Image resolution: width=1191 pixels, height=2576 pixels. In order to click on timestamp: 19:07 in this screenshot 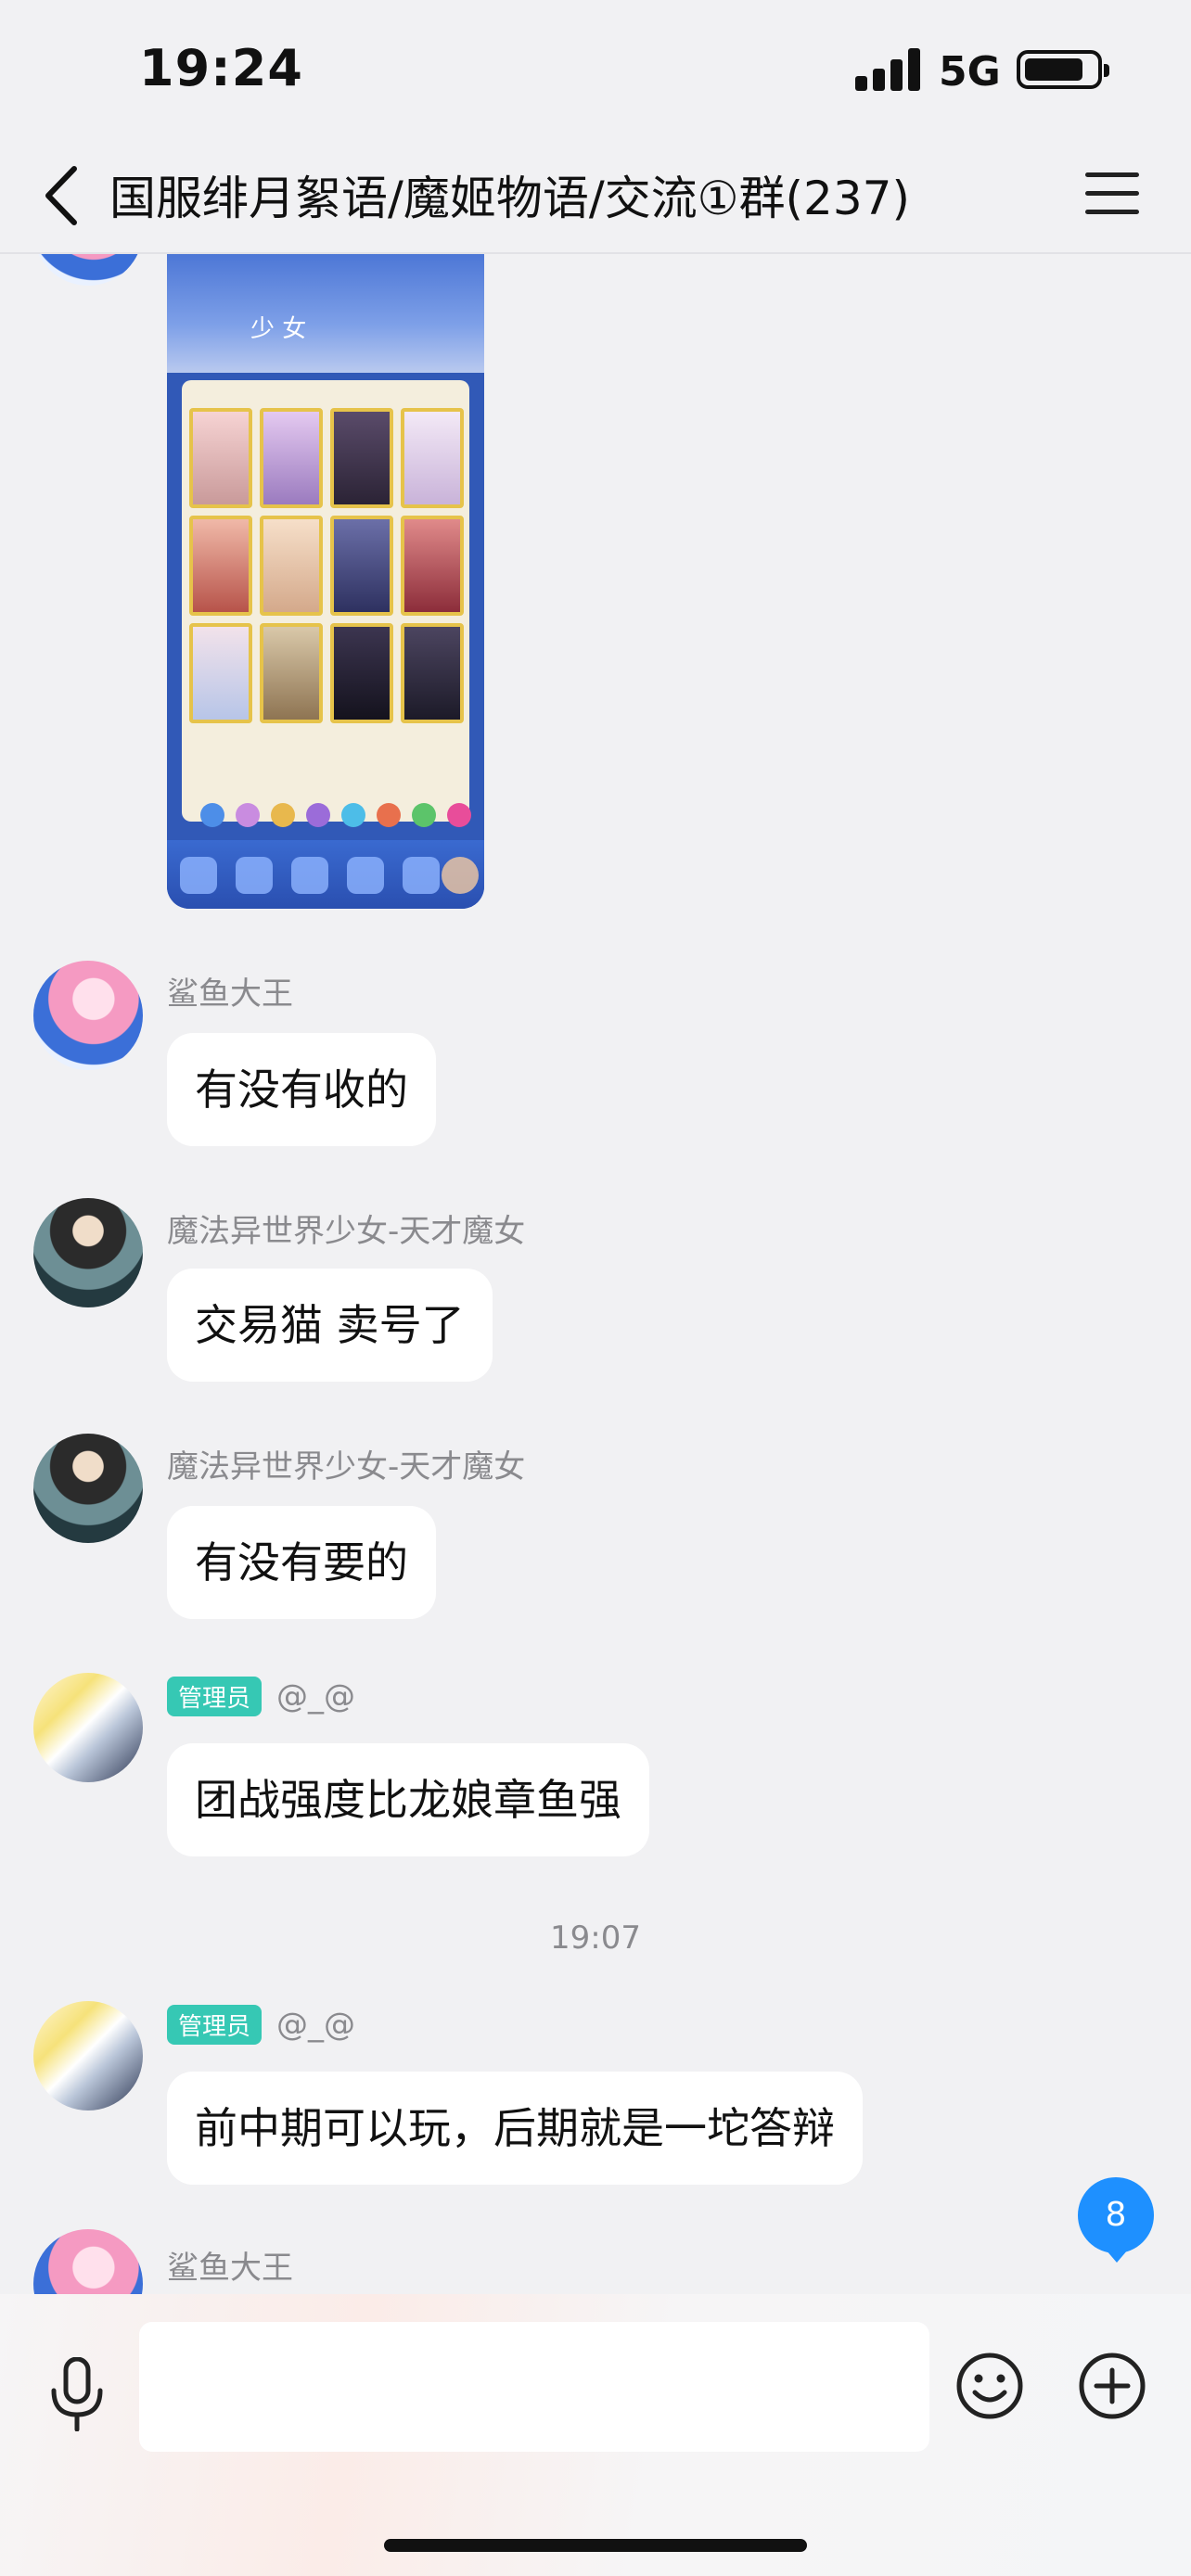, I will do `click(595, 1938)`.